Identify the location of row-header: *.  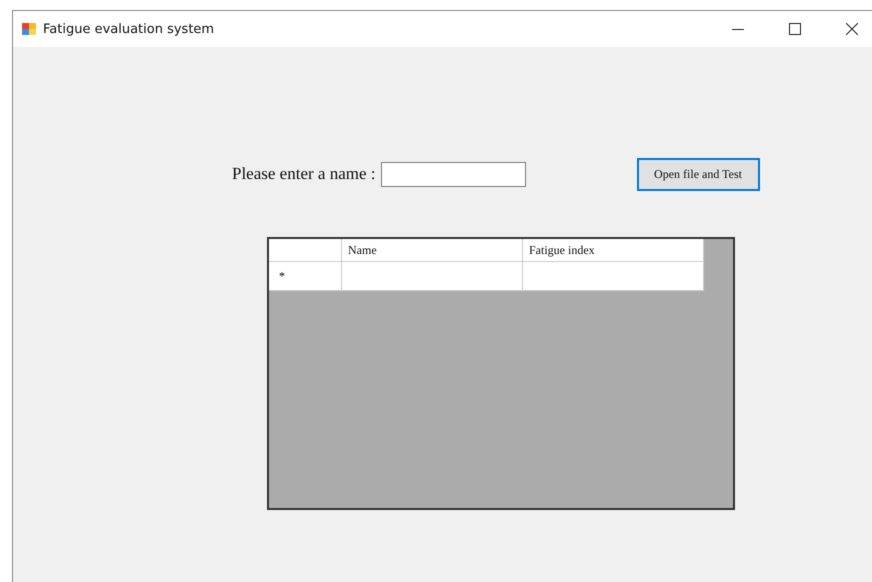
(305, 276).